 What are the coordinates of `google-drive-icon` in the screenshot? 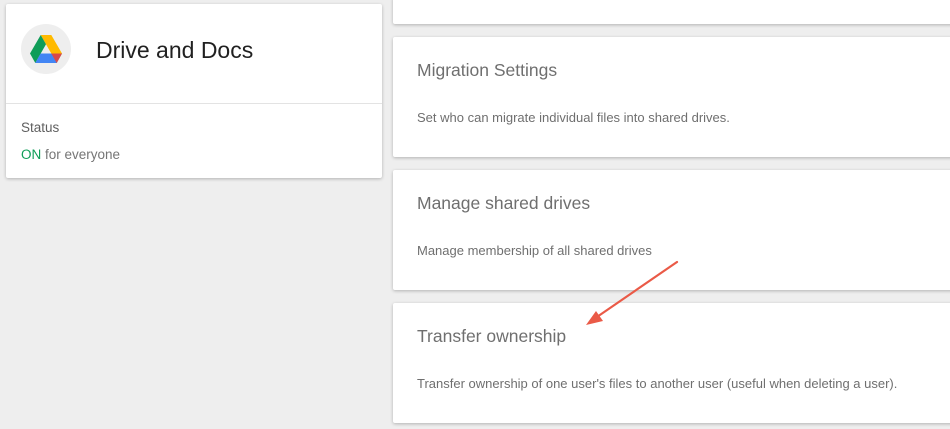 It's located at (46, 49).